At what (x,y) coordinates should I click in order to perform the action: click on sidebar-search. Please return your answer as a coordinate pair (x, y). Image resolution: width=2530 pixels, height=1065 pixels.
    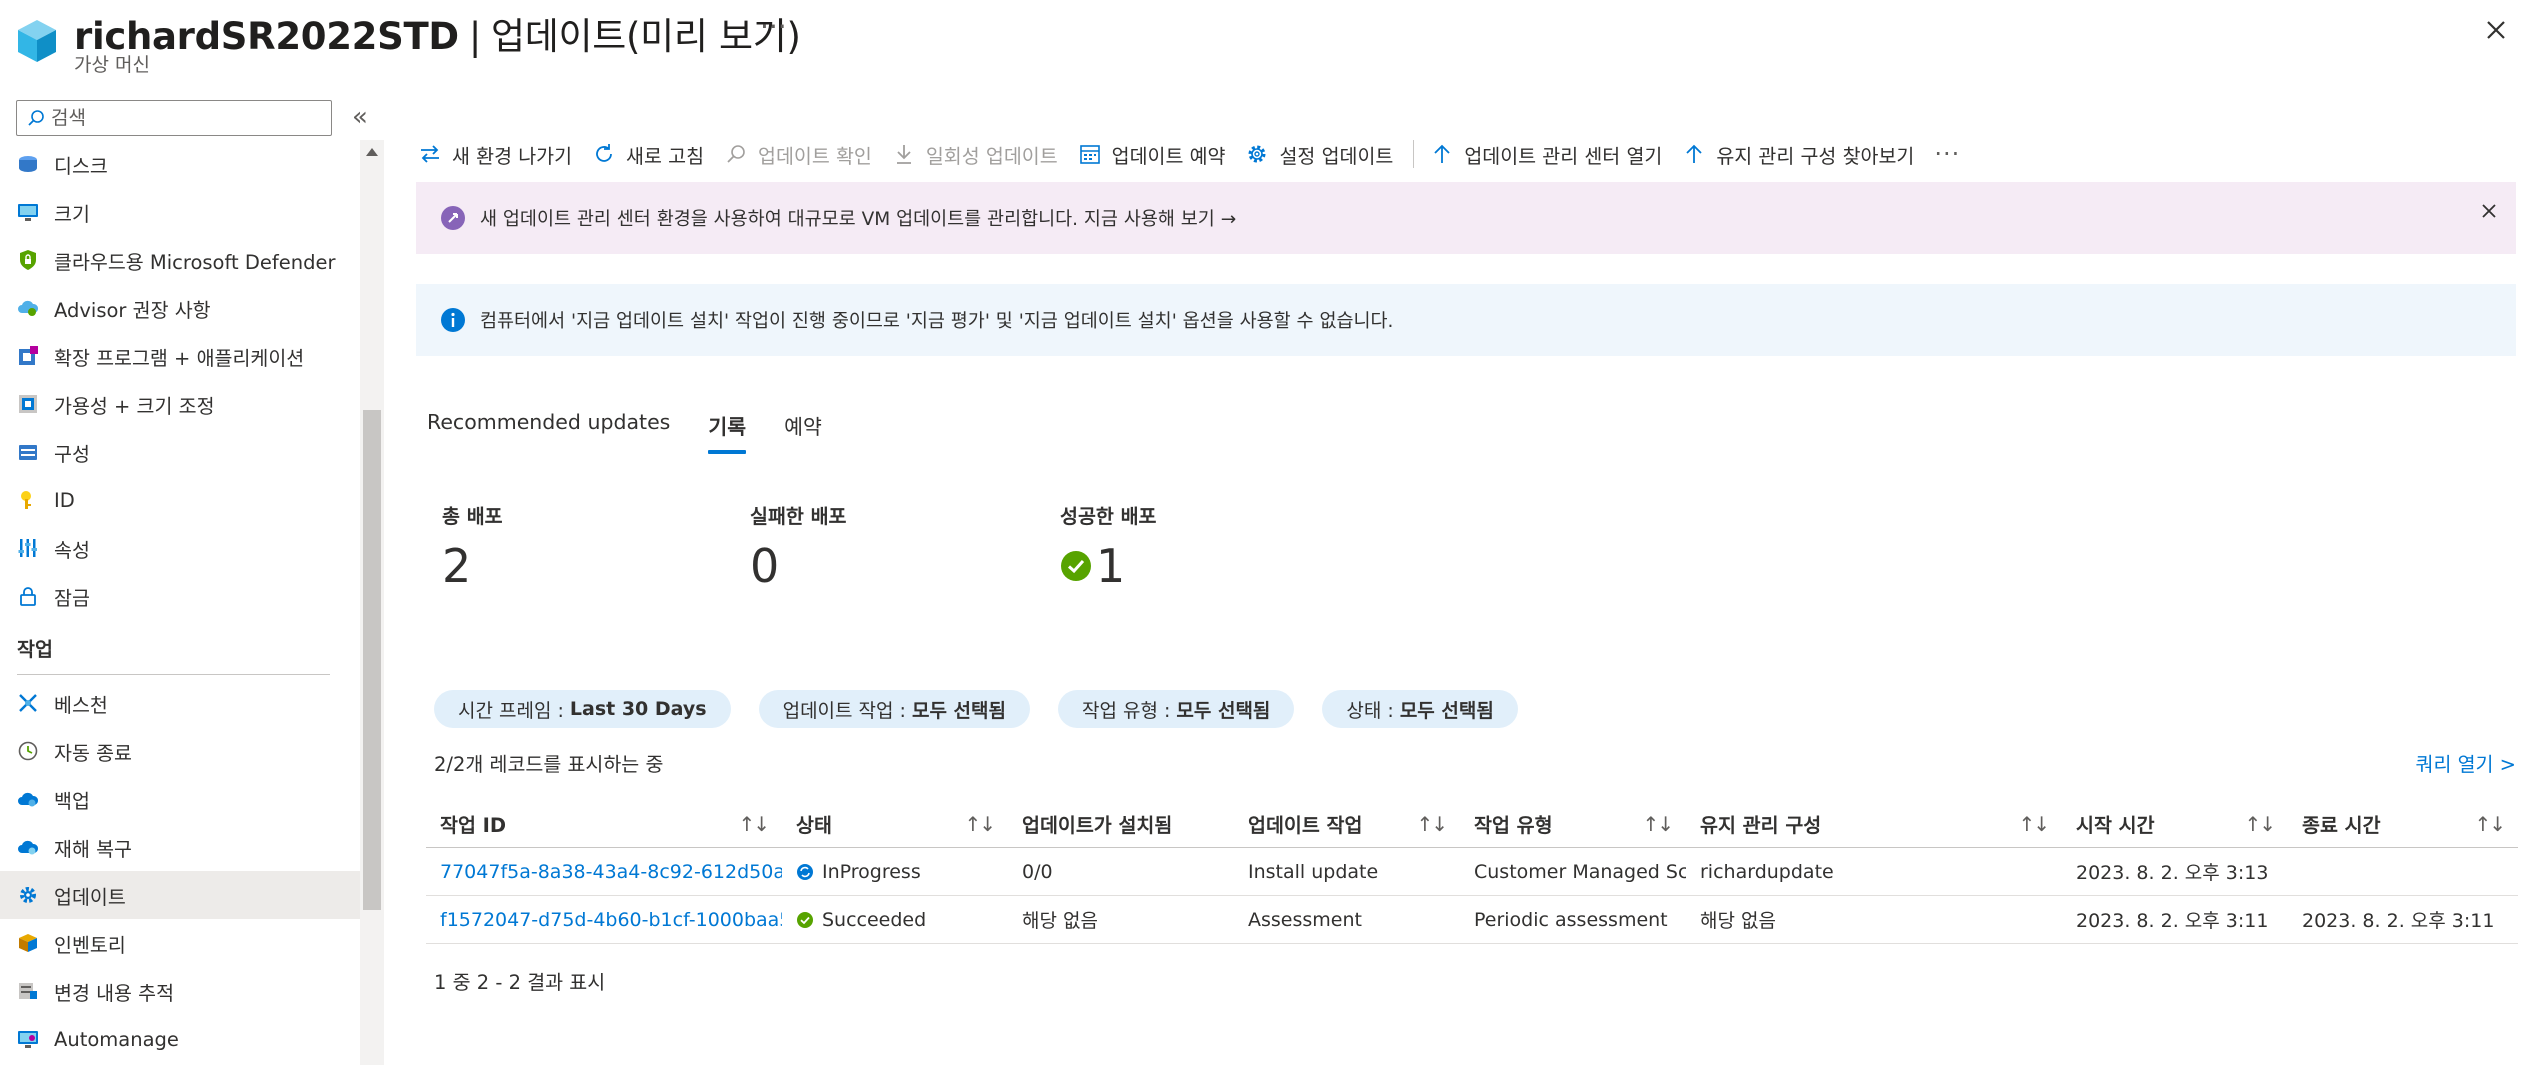
    Looking at the image, I should click on (174, 118).